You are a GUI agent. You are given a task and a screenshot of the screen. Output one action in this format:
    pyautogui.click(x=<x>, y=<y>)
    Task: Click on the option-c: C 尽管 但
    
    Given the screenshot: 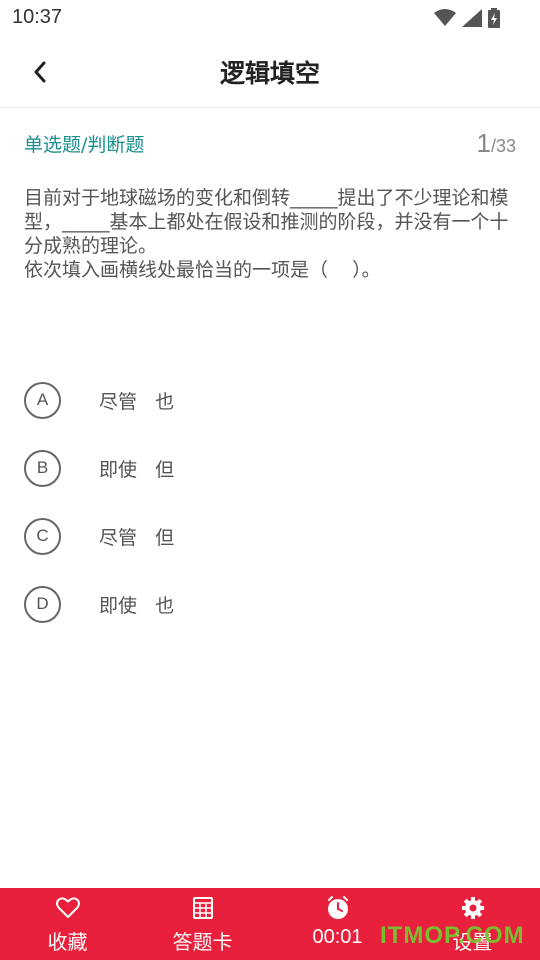 What is the action you would take?
    pyautogui.click(x=270, y=536)
    